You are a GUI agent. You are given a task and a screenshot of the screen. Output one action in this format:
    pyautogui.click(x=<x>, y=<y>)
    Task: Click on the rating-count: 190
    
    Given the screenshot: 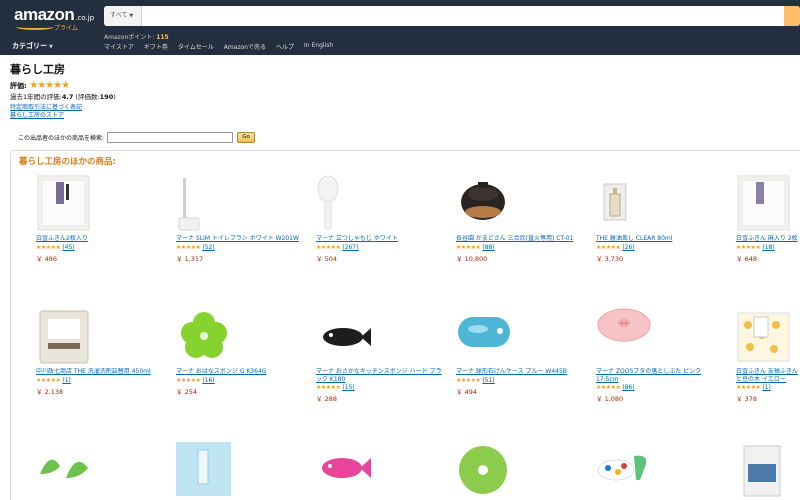 What is the action you would take?
    pyautogui.click(x=106, y=97)
    